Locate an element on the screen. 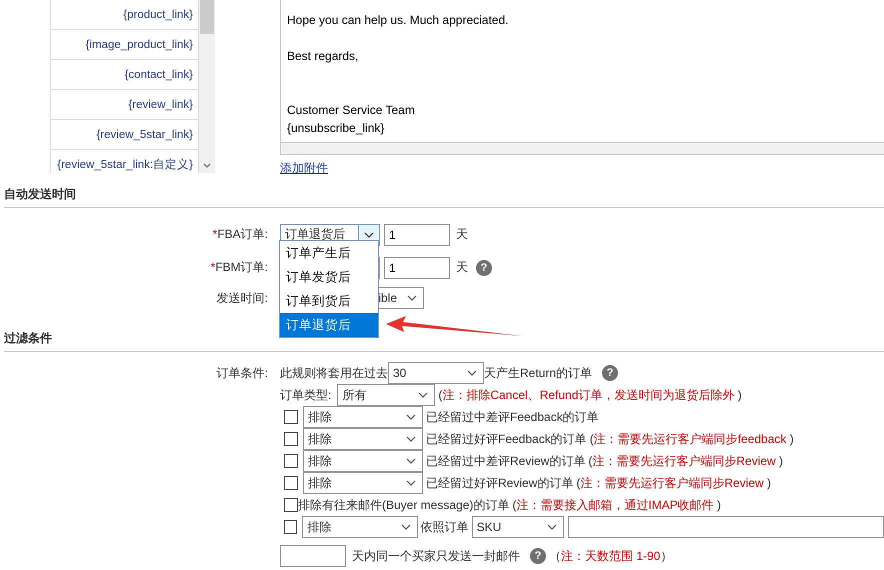  filter-text: 排除有往来邮件(Buyer message)的订单 is located at coordinates (404, 505).